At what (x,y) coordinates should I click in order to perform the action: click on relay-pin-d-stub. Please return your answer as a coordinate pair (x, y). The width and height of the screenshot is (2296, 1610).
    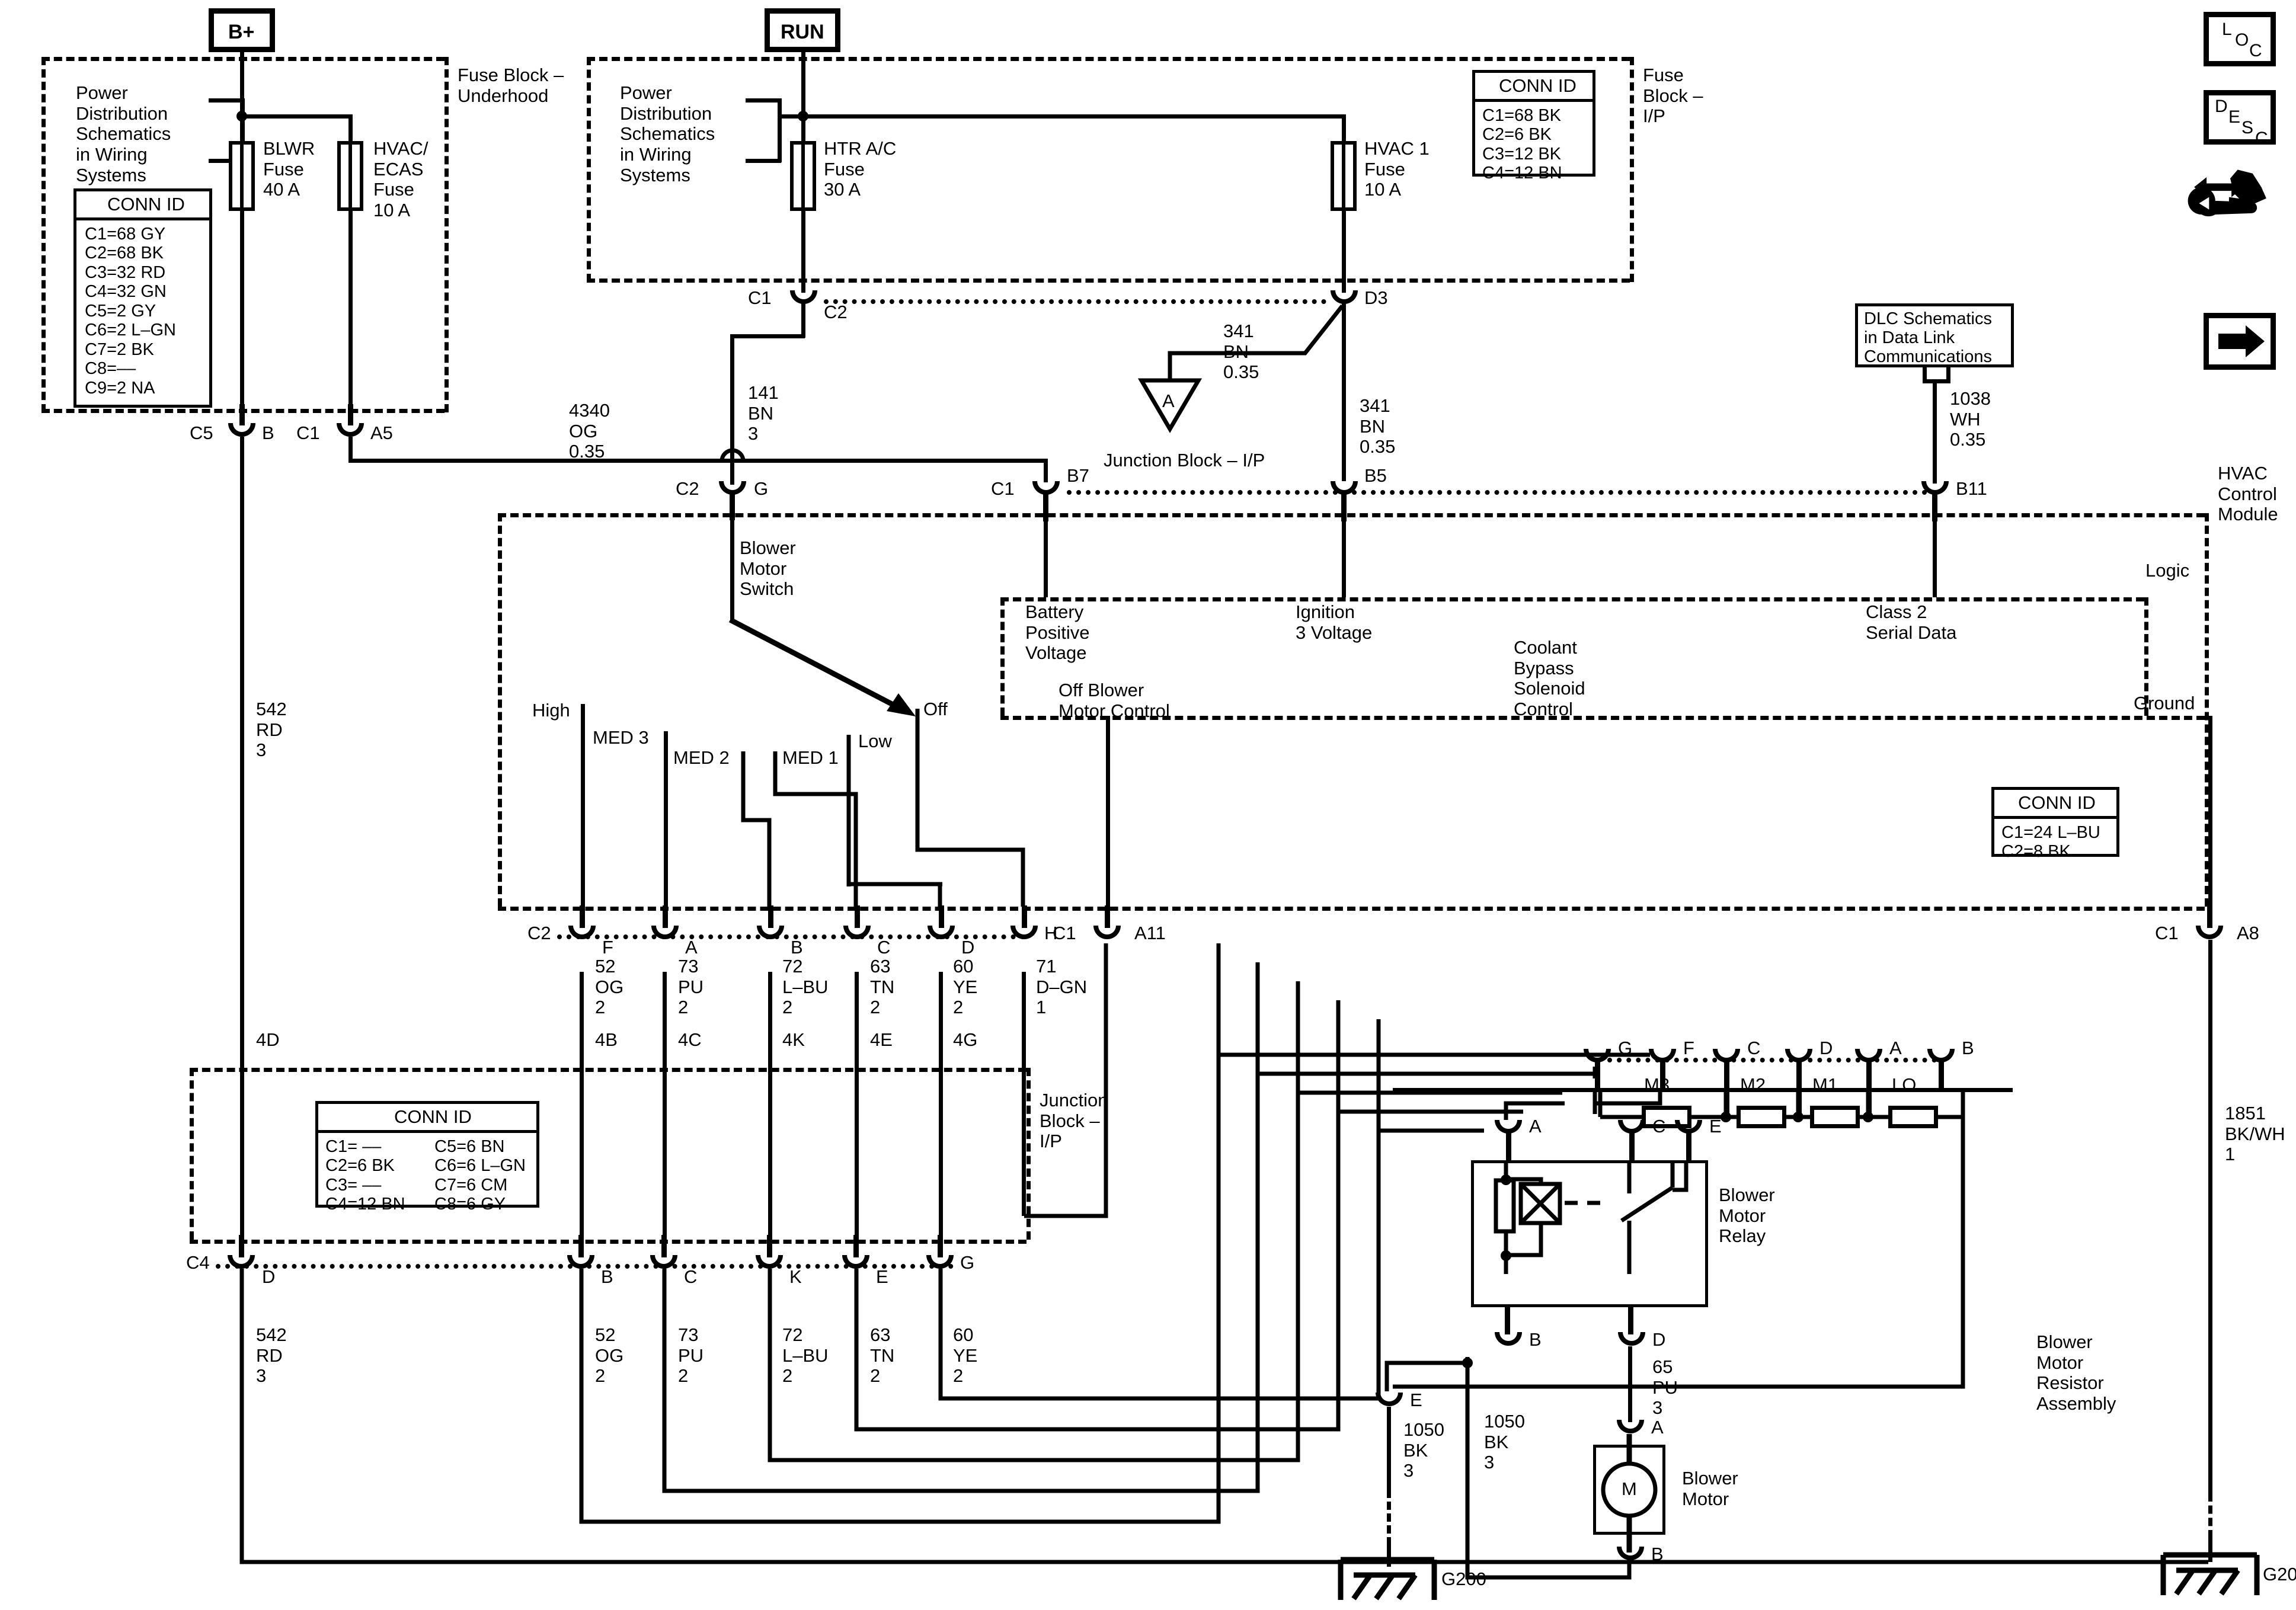
    Looking at the image, I should click on (1630, 1320).